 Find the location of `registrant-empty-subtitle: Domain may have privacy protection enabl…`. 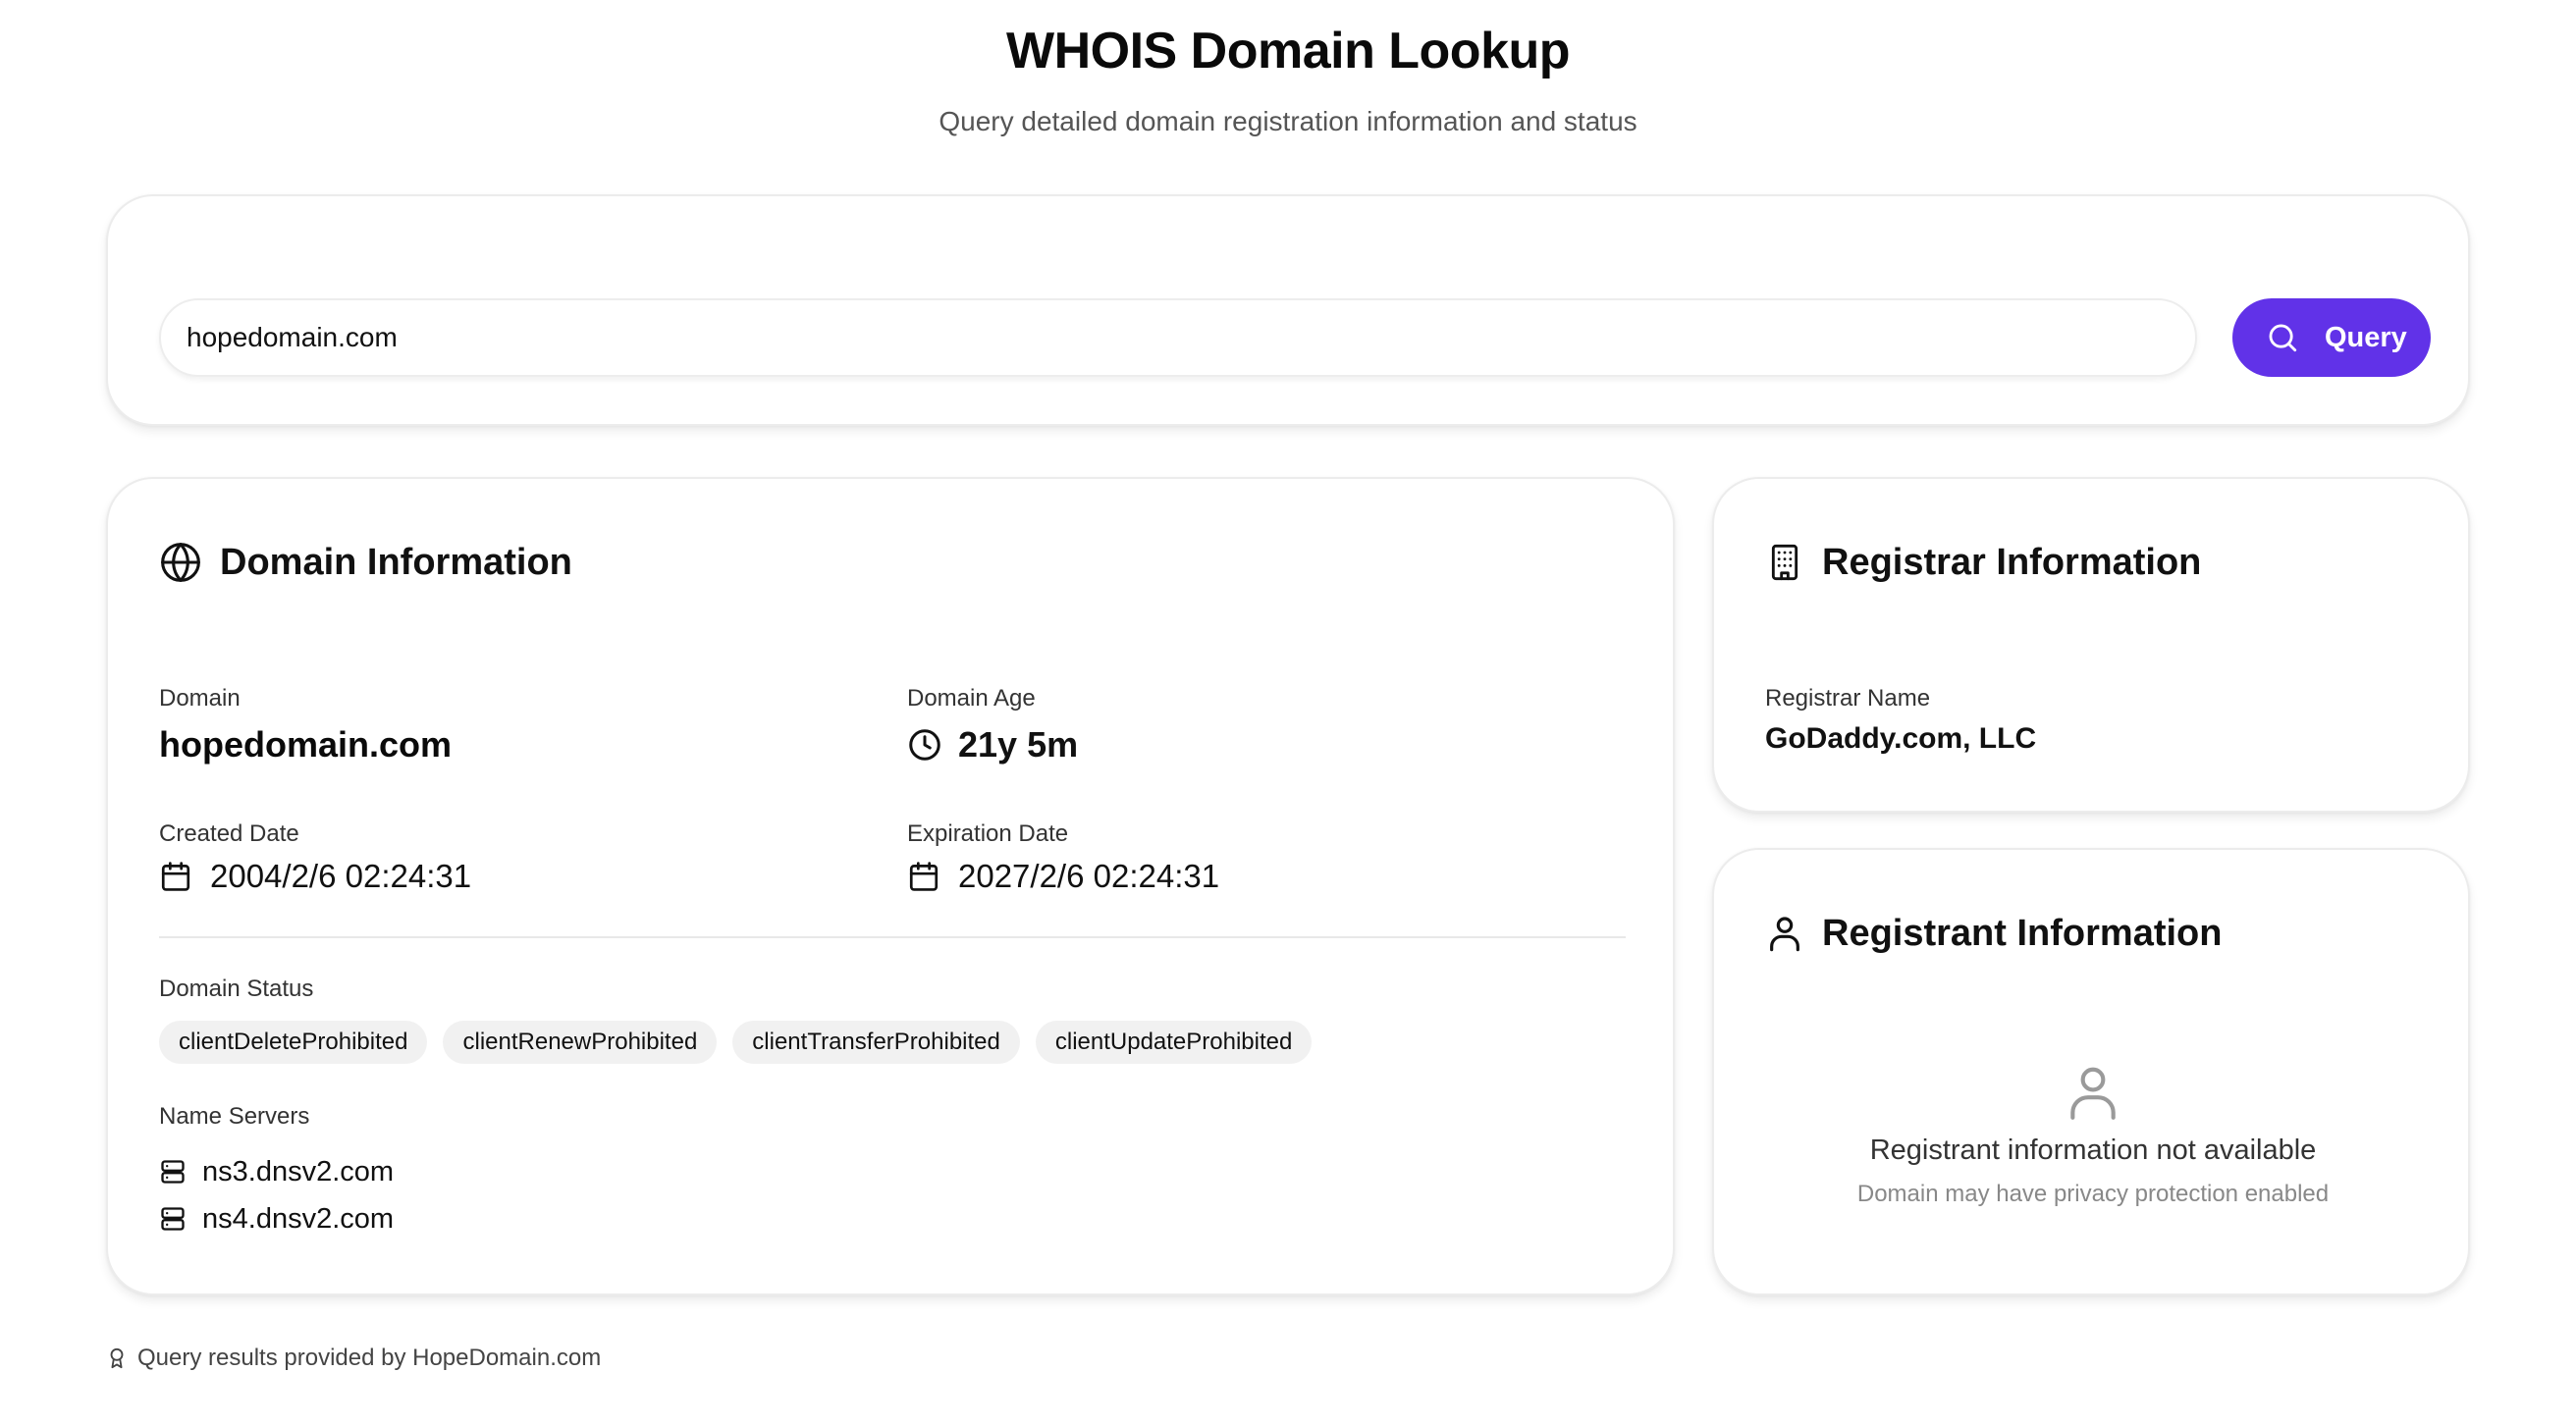

registrant-empty-subtitle: Domain may have privacy protection enabl… is located at coordinates (2093, 1194).